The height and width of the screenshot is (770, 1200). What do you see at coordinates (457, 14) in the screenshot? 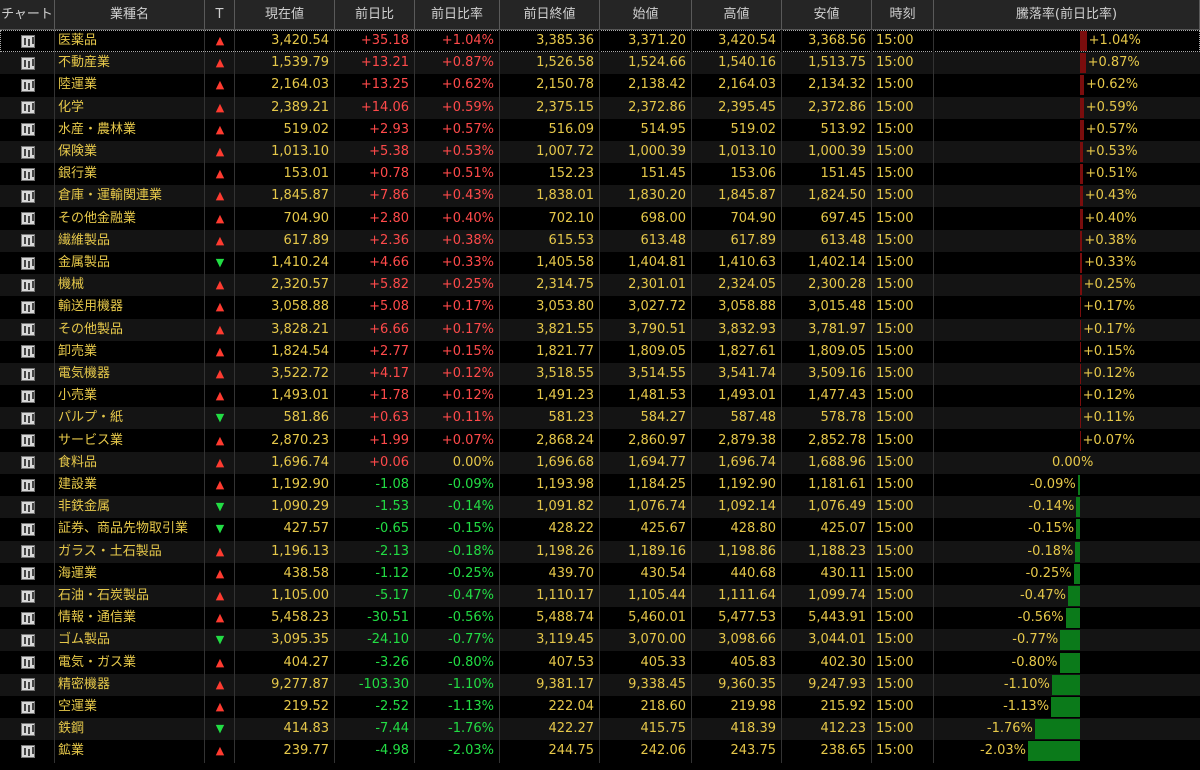
I see `column-header-change-rate: 前日比率` at bounding box center [457, 14].